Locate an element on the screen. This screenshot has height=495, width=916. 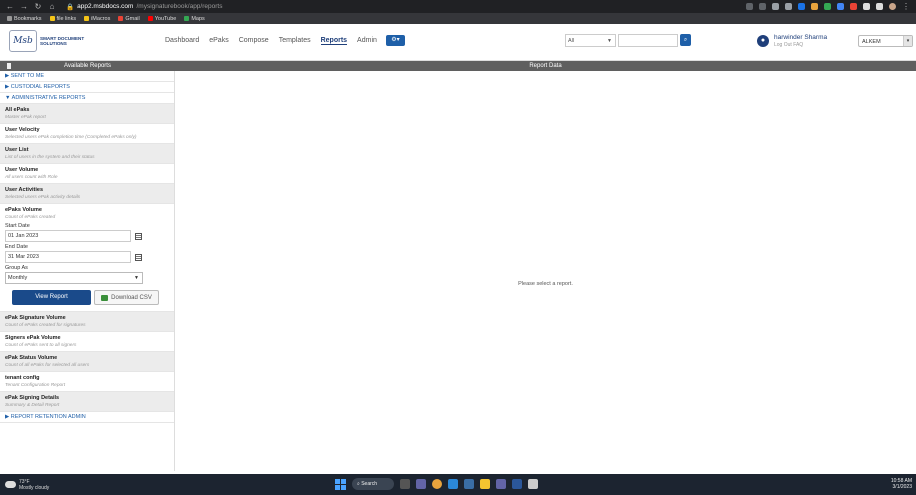
report-title: ePak Signature Volume is located at coordinates (35, 318).